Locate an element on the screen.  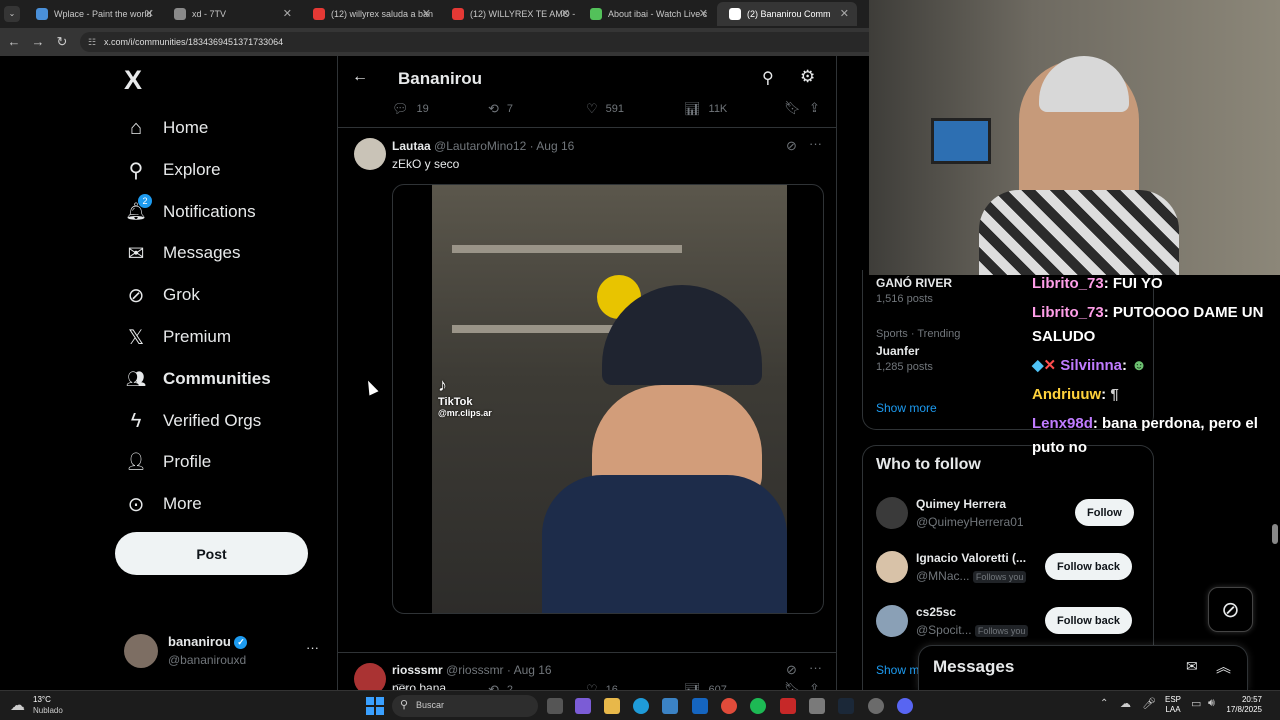
verified-icon: ✓ is located at coordinates (241, 643).